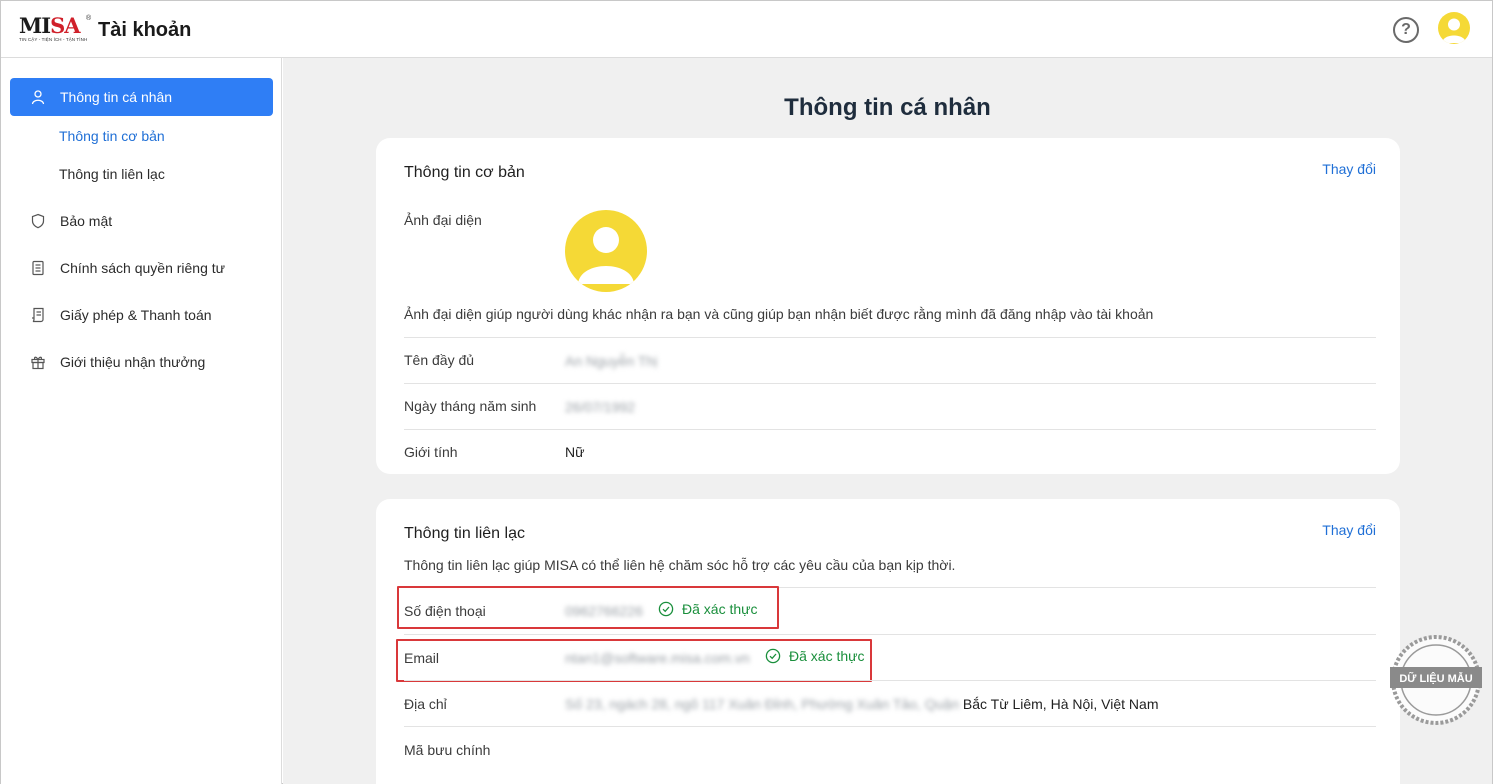  I want to click on gift-icon, so click(38, 362).